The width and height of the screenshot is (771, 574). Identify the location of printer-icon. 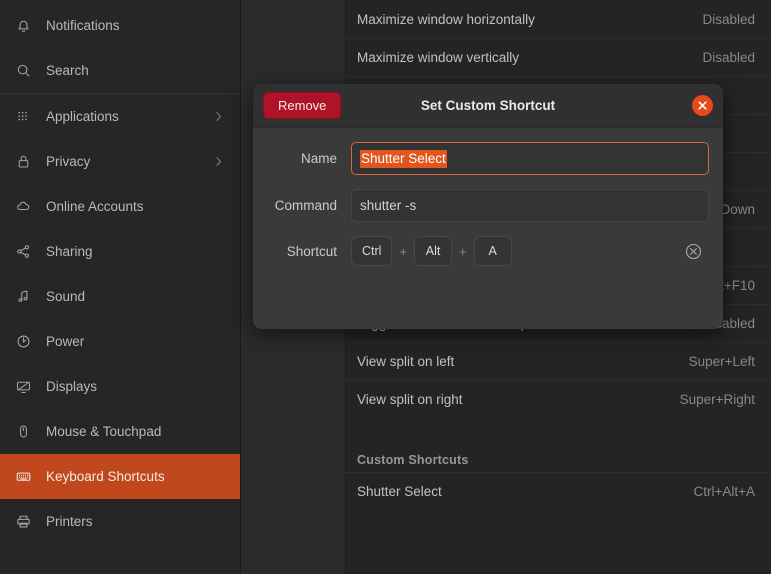
(23, 522).